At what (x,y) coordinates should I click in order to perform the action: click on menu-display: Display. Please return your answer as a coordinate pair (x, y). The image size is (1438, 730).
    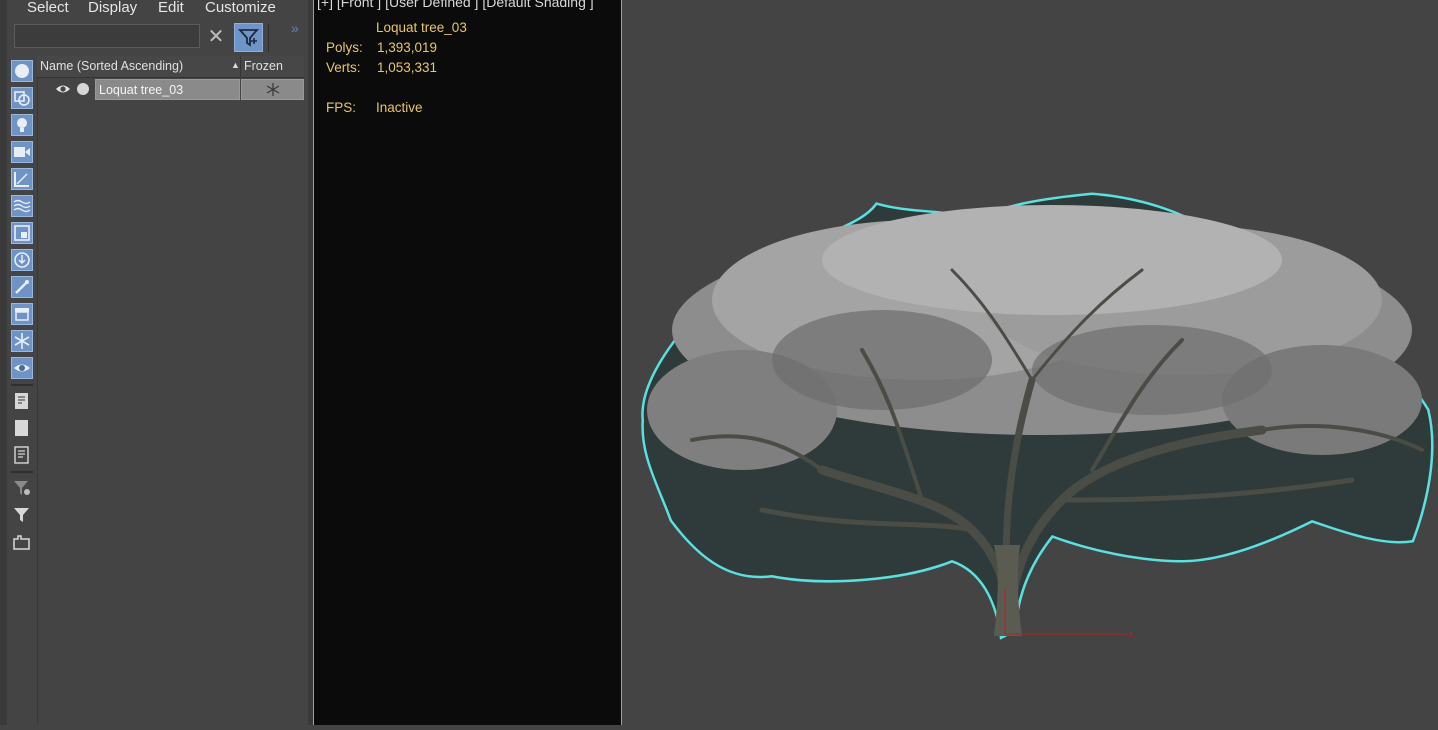
    Looking at the image, I should click on (112, 8).